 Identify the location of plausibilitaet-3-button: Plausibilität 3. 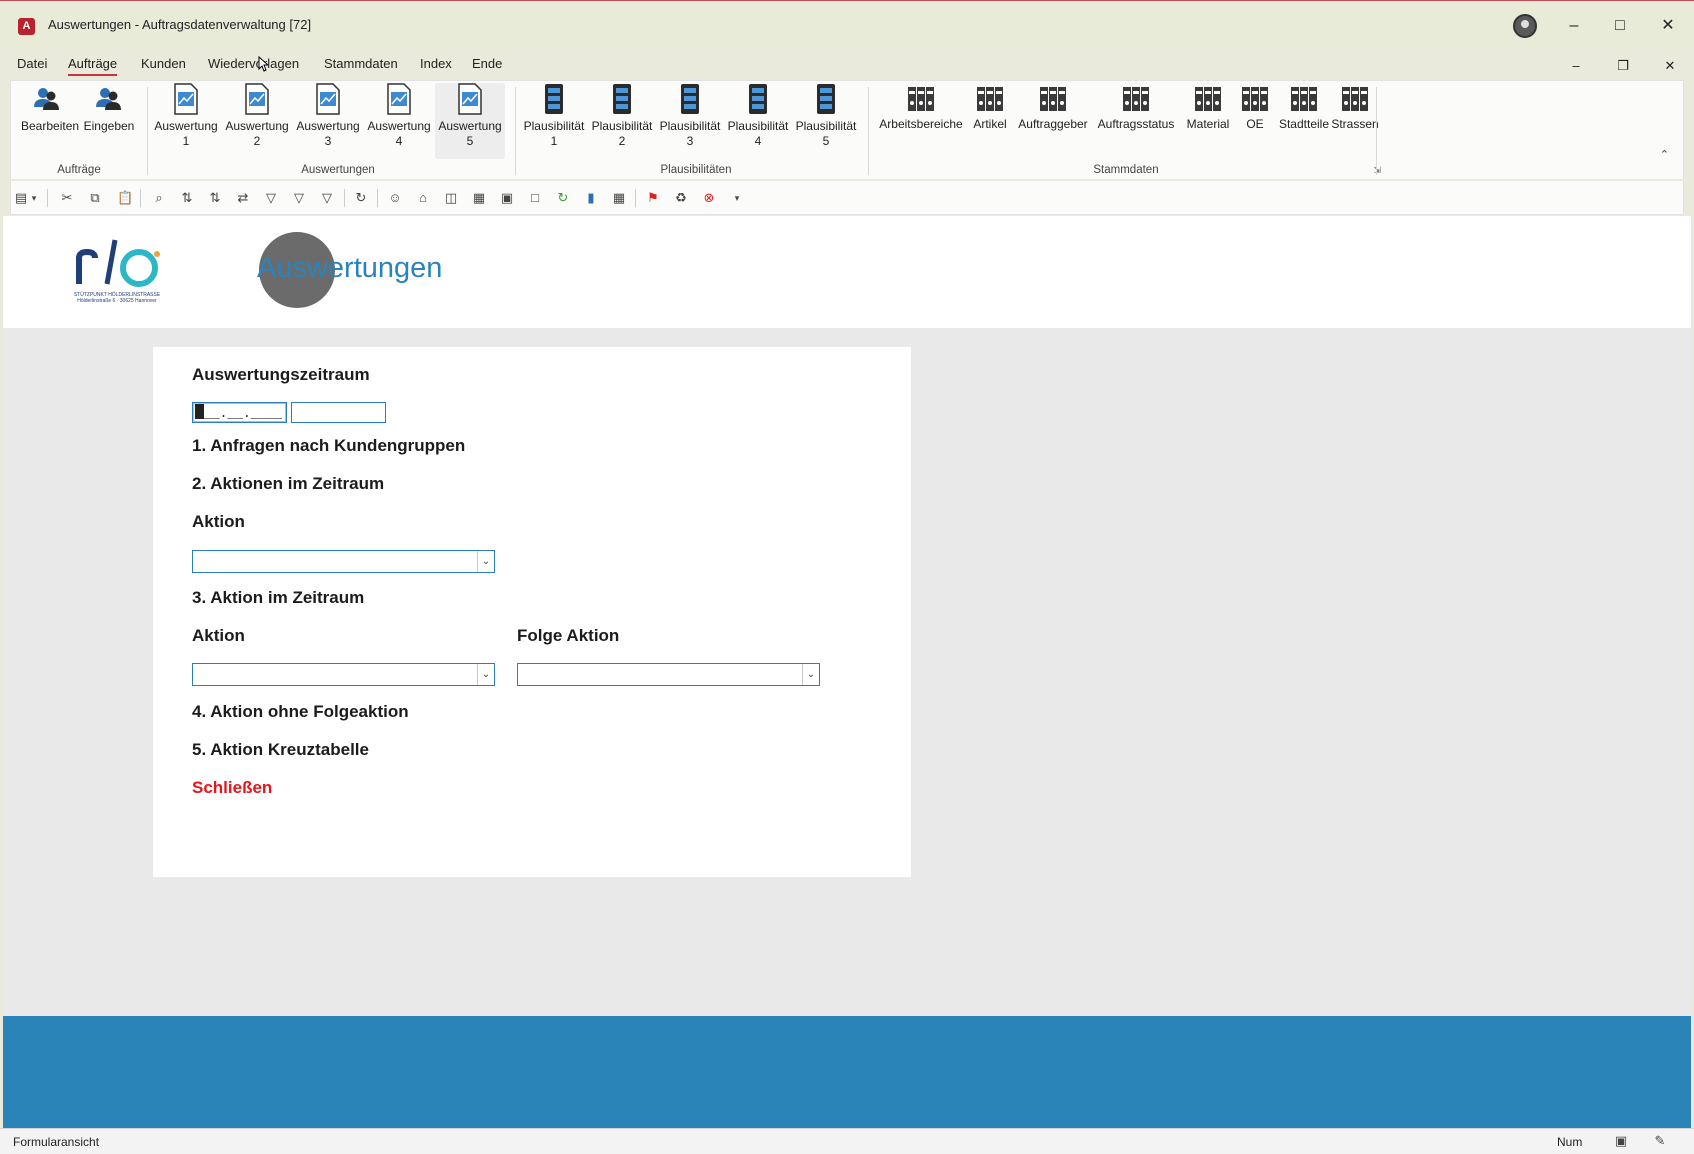
(690, 116).